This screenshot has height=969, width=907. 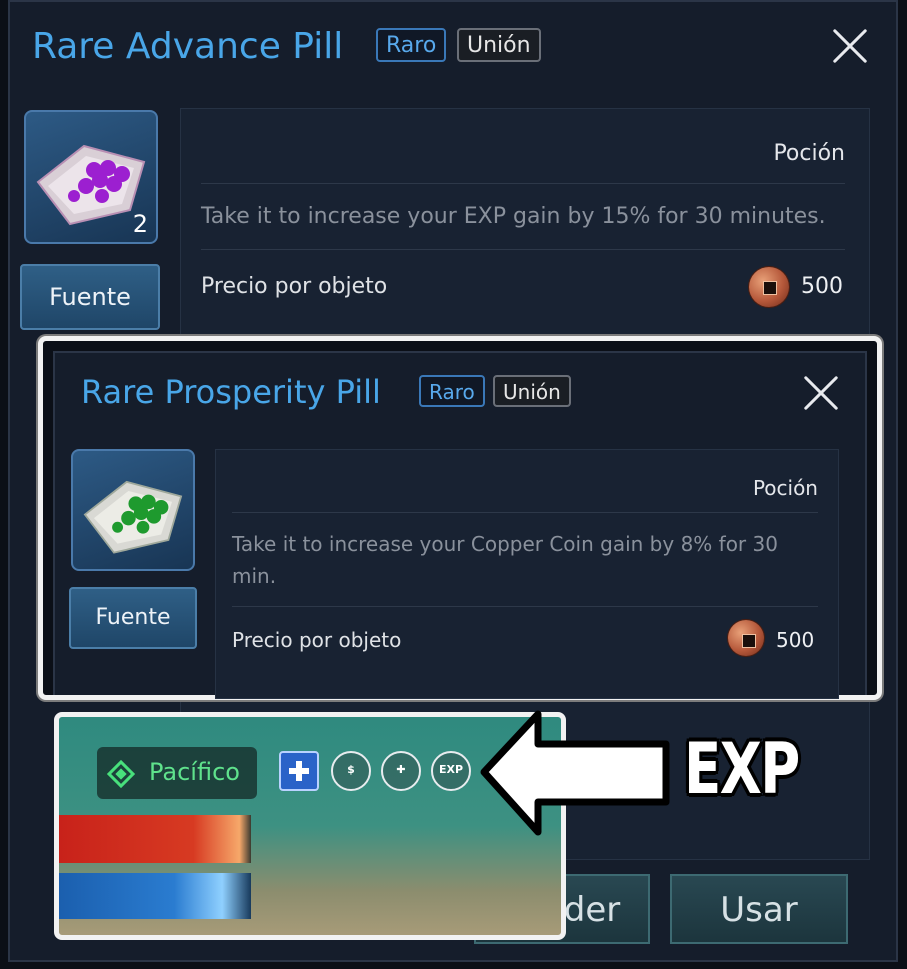 What do you see at coordinates (575, 773) in the screenshot?
I see `left-arrow-icon` at bounding box center [575, 773].